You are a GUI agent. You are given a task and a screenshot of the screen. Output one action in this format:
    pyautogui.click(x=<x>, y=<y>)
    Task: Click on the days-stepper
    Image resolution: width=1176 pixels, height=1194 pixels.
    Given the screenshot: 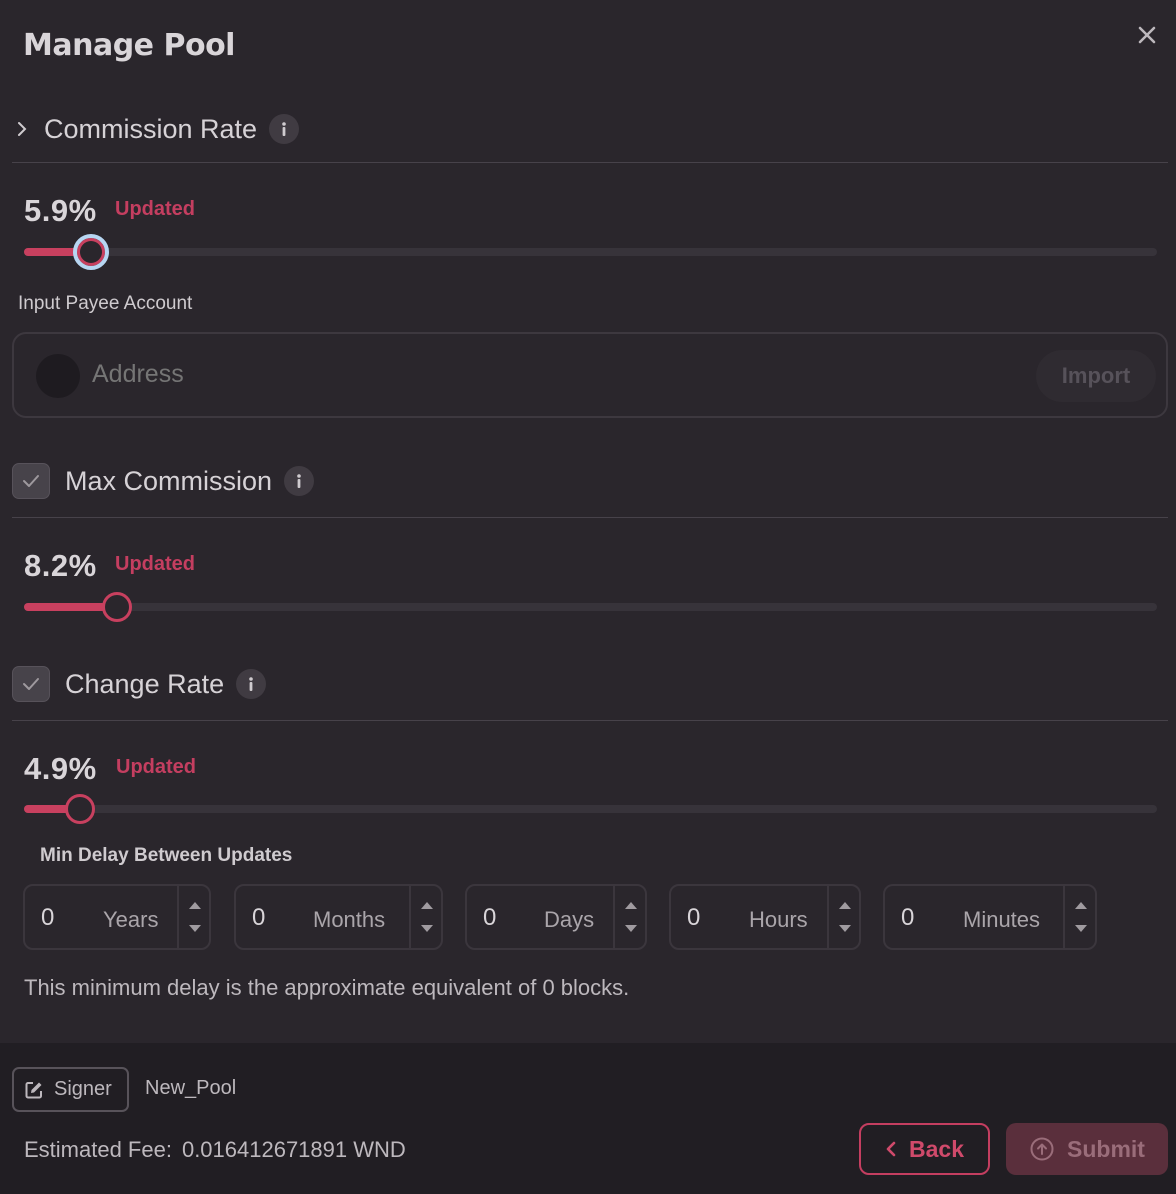 What is the action you would take?
    pyautogui.click(x=630, y=917)
    